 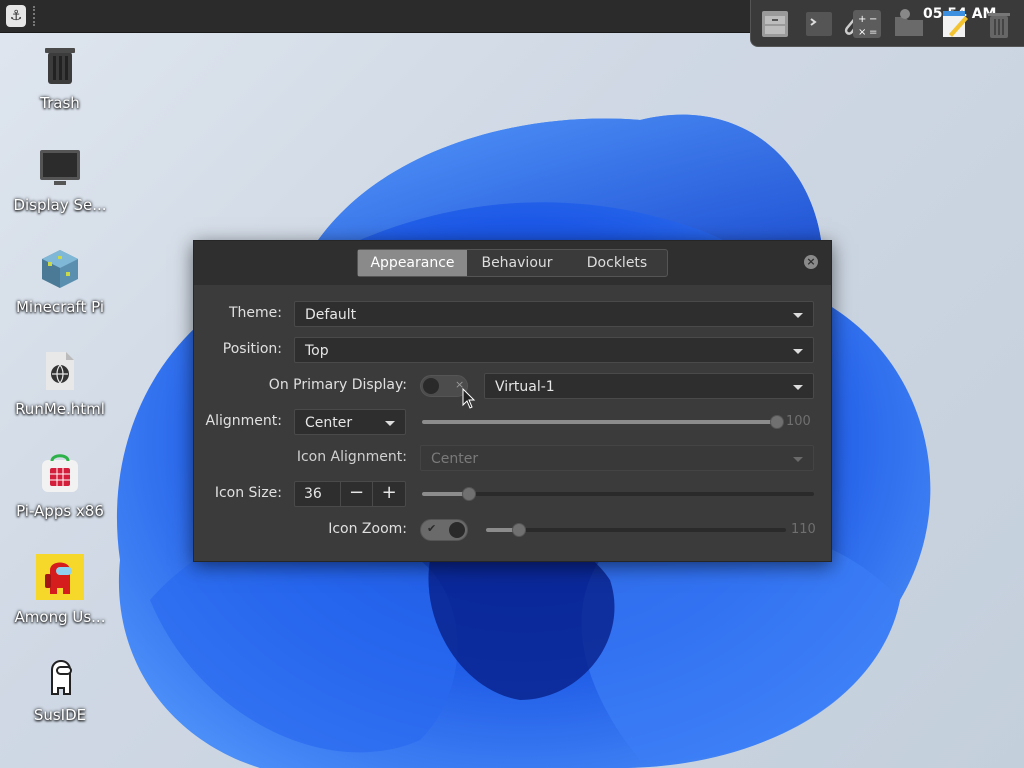 What do you see at coordinates (252, 349) in the screenshot?
I see `position-label: Position:` at bounding box center [252, 349].